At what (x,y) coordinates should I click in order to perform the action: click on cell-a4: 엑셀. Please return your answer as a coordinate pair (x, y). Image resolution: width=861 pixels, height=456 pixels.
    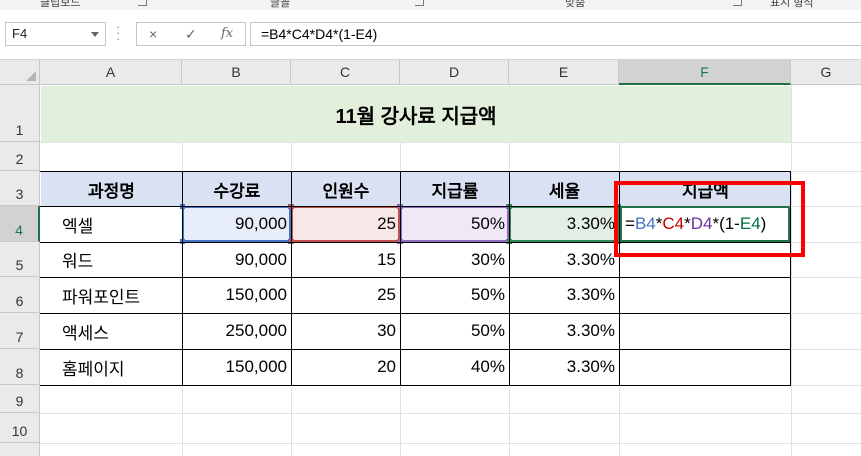
    Looking at the image, I should click on (111, 224).